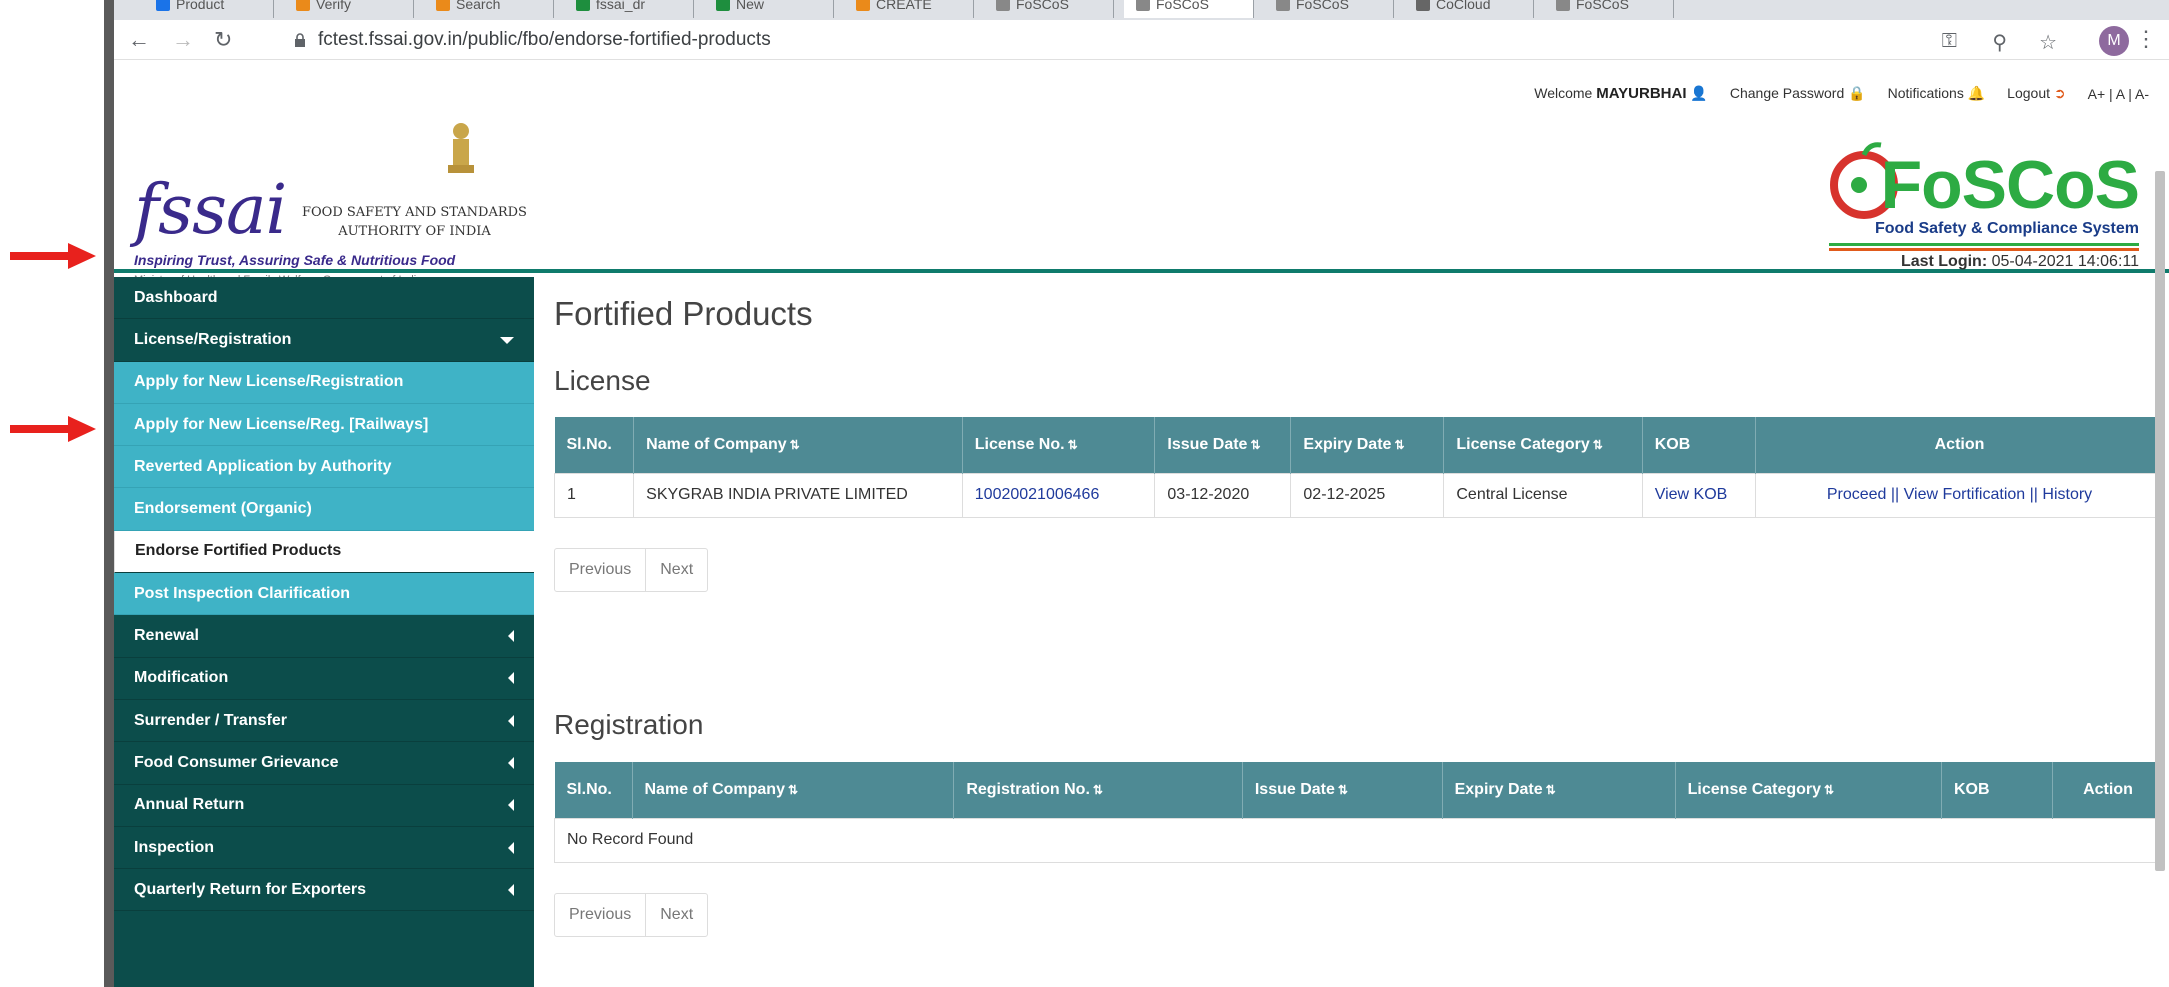 The height and width of the screenshot is (987, 2169). Describe the element at coordinates (174, 847) in the screenshot. I see `sidebar-item-label: Inspection` at that location.